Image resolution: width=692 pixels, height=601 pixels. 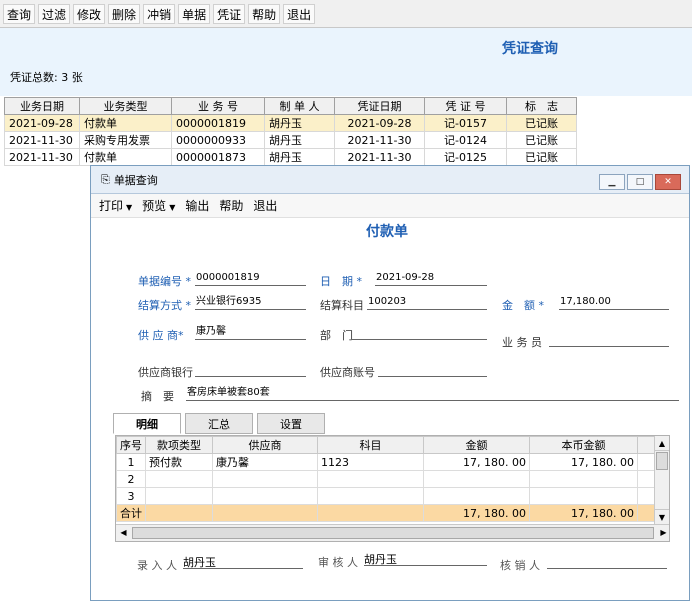 What do you see at coordinates (264, 13) in the screenshot?
I see `help-button: 帮助` at bounding box center [264, 13].